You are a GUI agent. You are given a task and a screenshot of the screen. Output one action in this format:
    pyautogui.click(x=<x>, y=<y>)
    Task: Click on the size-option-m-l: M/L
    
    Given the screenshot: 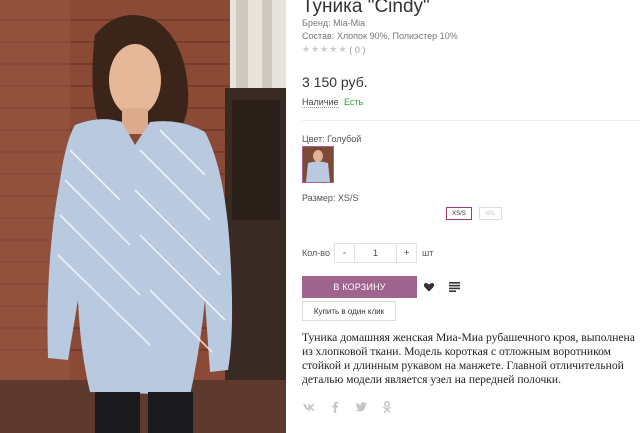 What is the action you would take?
    pyautogui.click(x=490, y=213)
    